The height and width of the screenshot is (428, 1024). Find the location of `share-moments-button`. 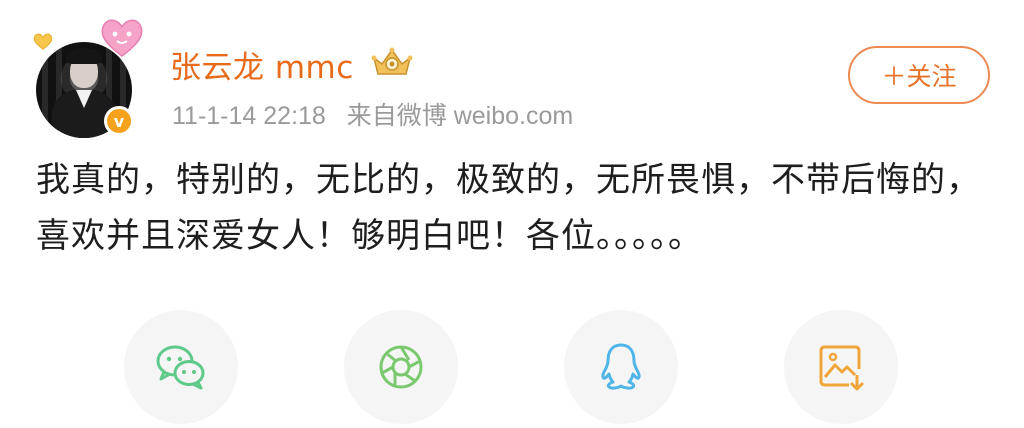

share-moments-button is located at coordinates (401, 367).